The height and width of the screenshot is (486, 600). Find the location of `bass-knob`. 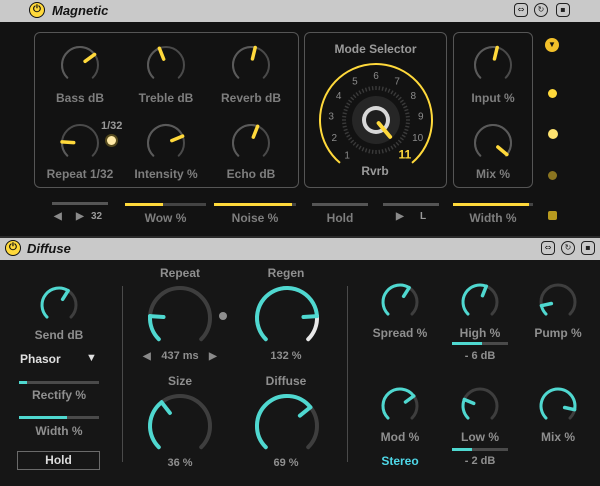

bass-knob is located at coordinates (80, 65).